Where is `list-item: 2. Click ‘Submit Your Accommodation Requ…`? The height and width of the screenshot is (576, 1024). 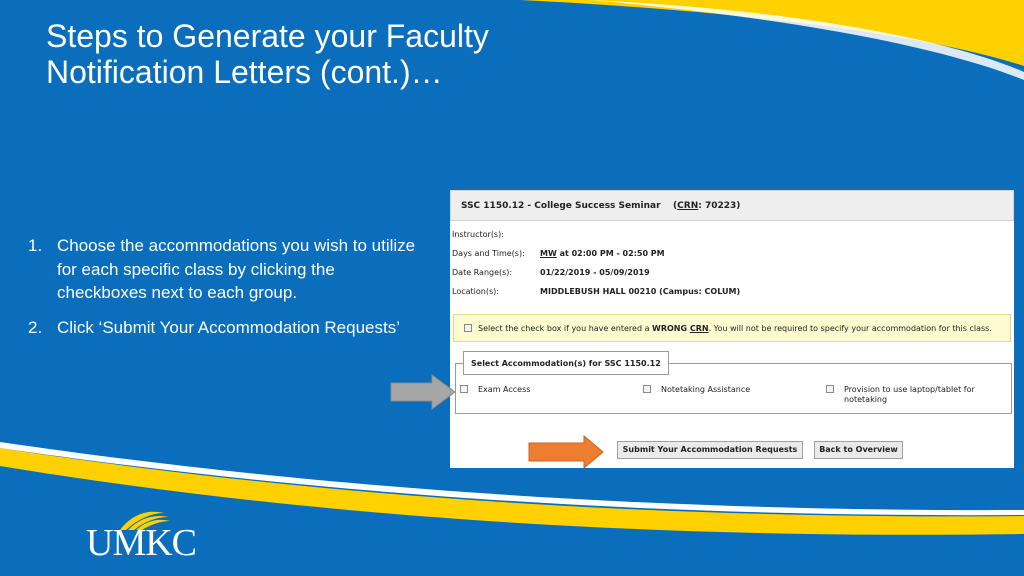
list-item: 2. Click ‘Submit Your Accommodation Requ… is located at coordinates (223, 328).